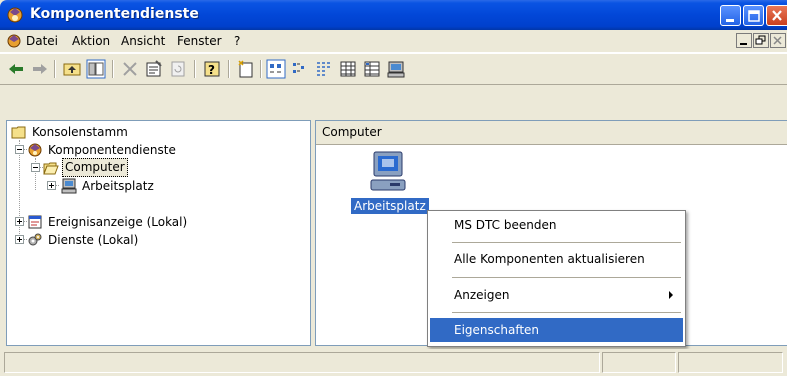  I want to click on tree-item-label: Konsolenstamm, so click(80, 132).